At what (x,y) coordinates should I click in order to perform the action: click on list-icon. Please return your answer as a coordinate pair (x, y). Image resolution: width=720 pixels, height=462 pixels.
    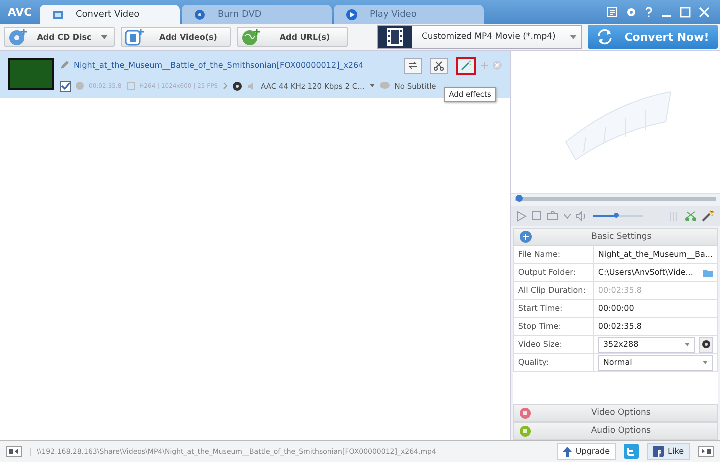
    Looking at the image, I should click on (612, 12).